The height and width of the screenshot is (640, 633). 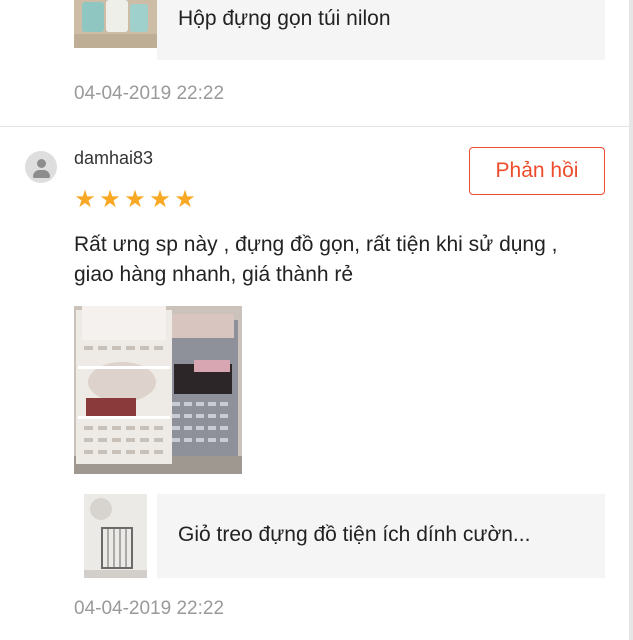 What do you see at coordinates (316, 126) in the screenshot?
I see `divider` at bounding box center [316, 126].